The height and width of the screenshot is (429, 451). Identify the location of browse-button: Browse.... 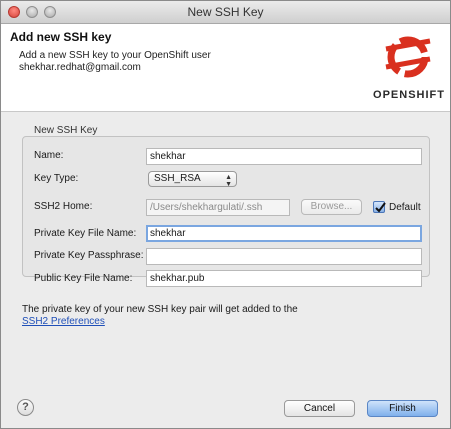
(331, 207).